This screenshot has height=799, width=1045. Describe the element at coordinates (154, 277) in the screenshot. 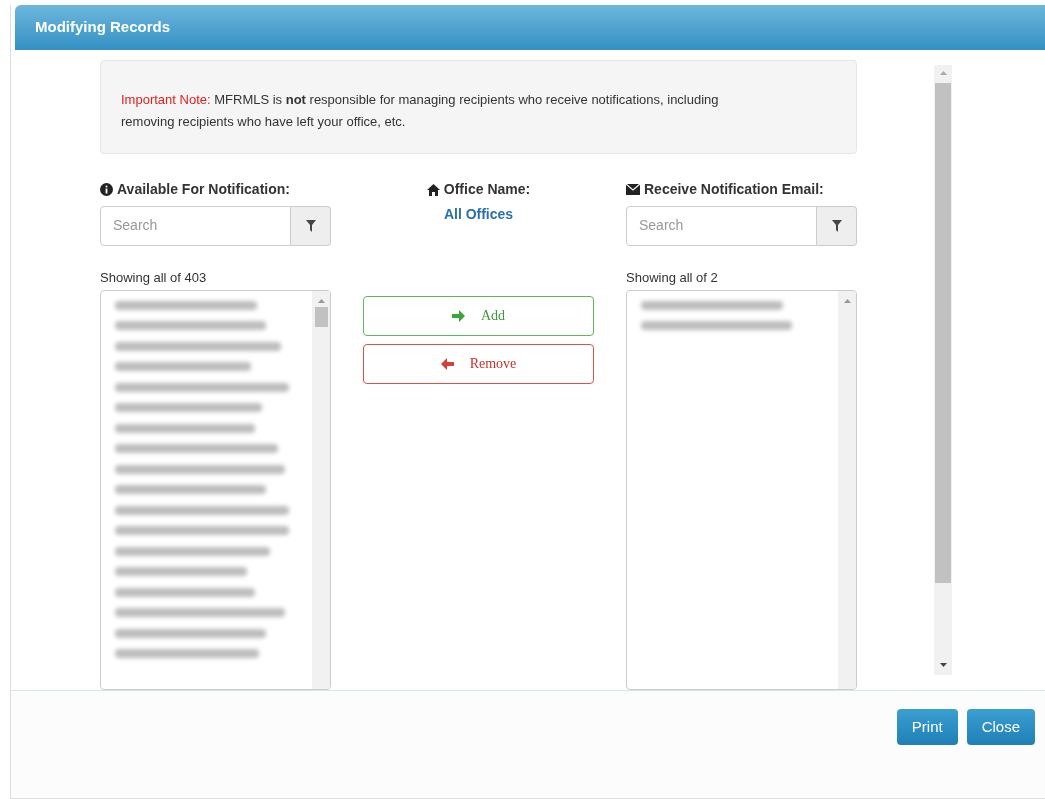

I see `count-label: Showing all of 403` at that location.